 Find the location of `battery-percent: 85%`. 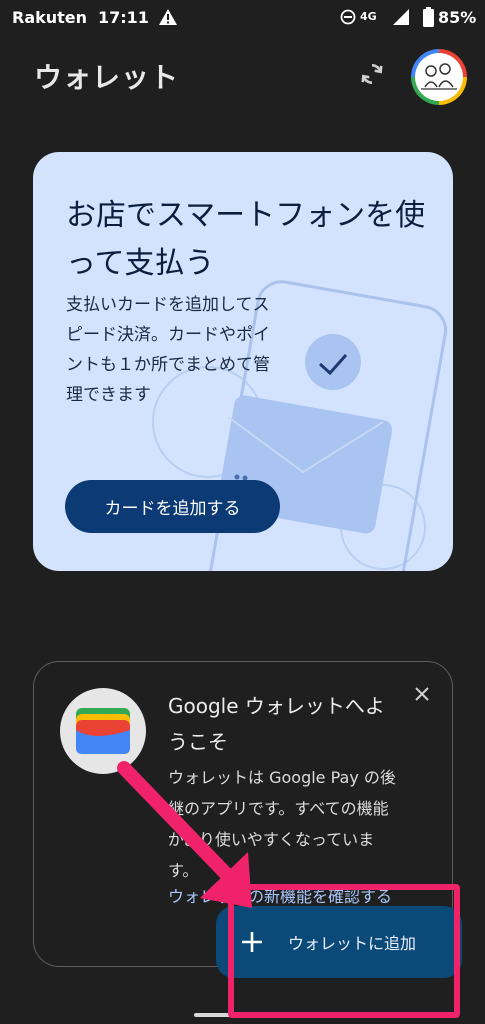

battery-percent: 85% is located at coordinates (457, 17).